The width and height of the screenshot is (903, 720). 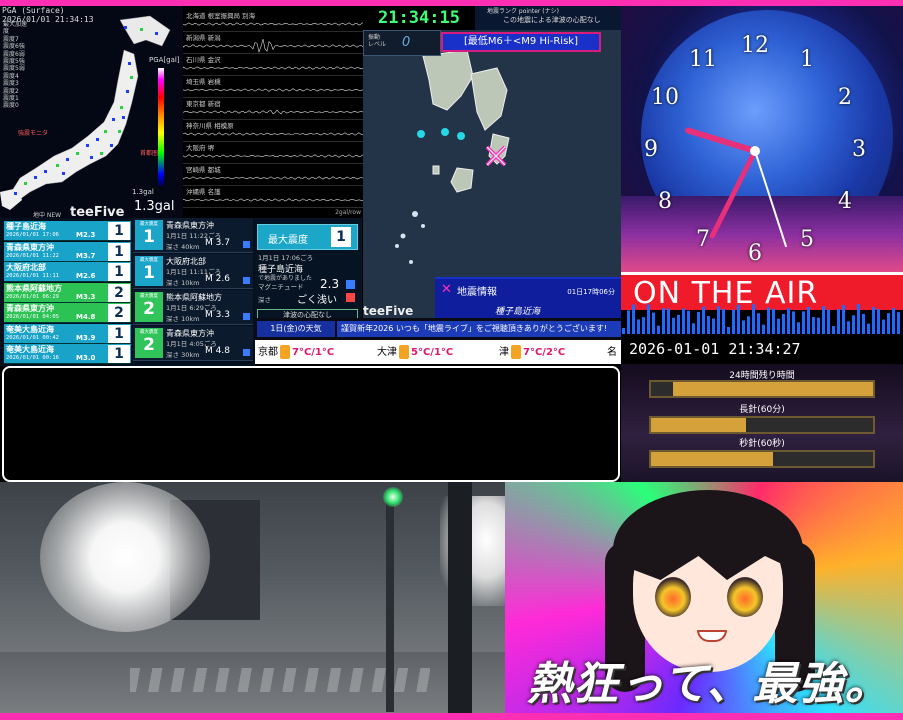 I want to click on rank-label: 地震ランク pointer (ナシ), so click(x=523, y=11).